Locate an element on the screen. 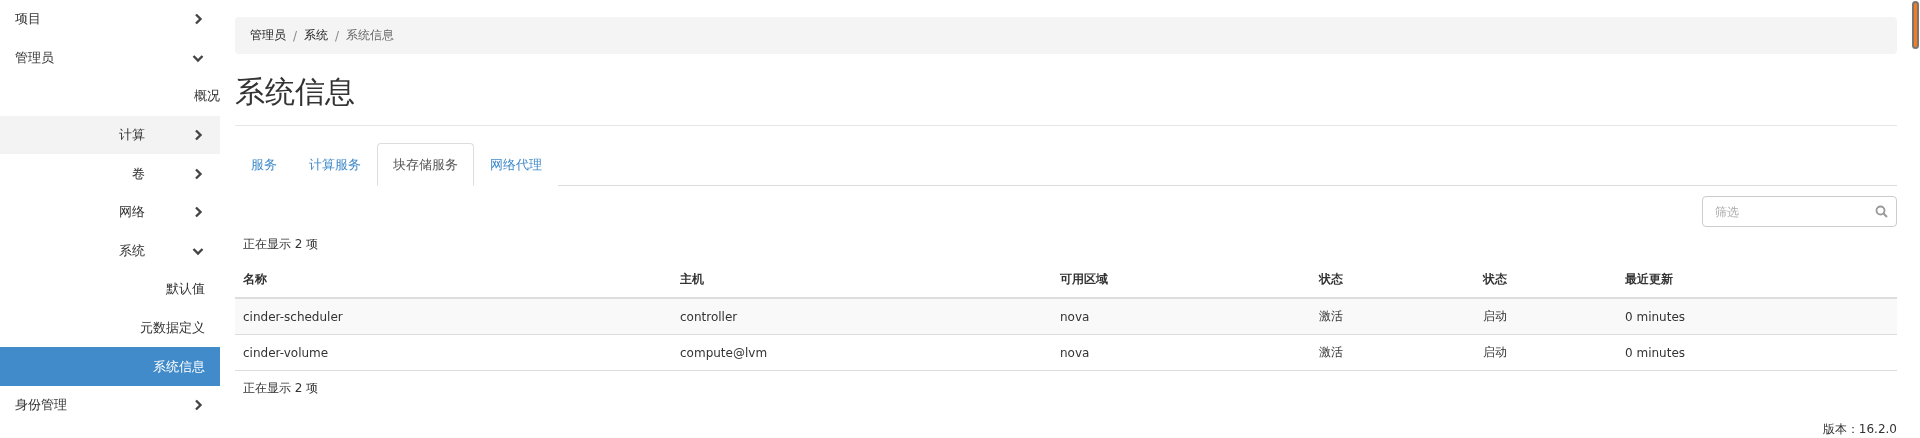 Image resolution: width=1920 pixels, height=438 pixels. sidebar-item: 网络 is located at coordinates (110, 212).